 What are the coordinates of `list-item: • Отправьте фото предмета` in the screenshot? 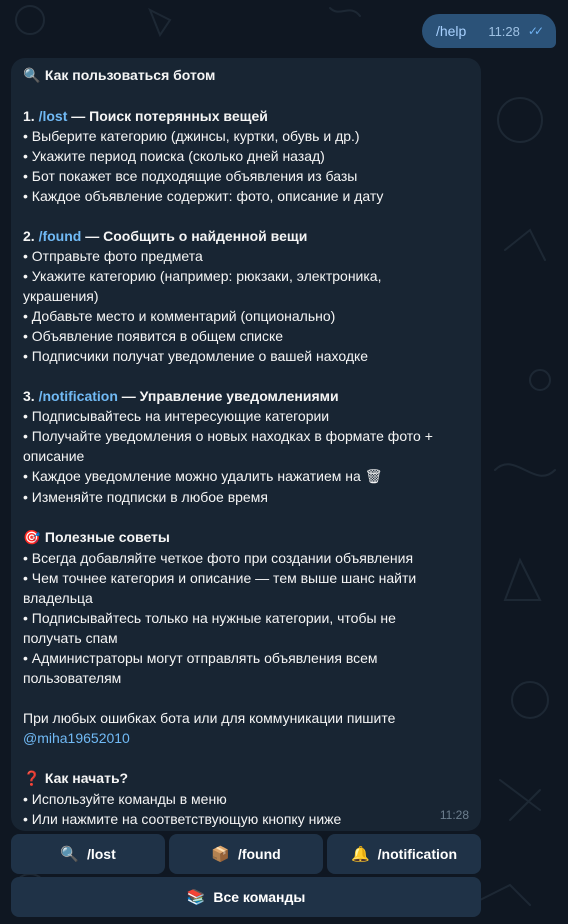 It's located at (113, 256).